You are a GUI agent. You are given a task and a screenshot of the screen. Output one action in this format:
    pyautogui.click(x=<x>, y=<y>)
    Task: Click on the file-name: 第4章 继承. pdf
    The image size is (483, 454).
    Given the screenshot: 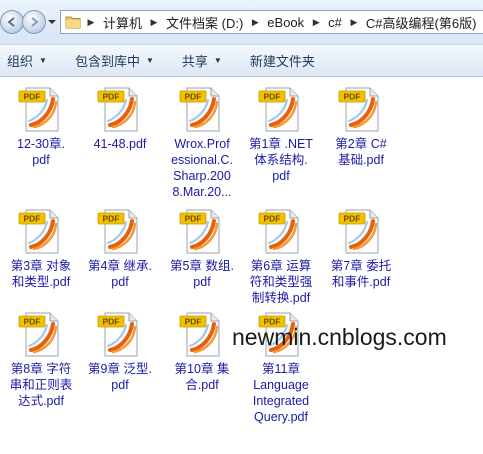 What is the action you would take?
    pyautogui.click(x=120, y=274)
    